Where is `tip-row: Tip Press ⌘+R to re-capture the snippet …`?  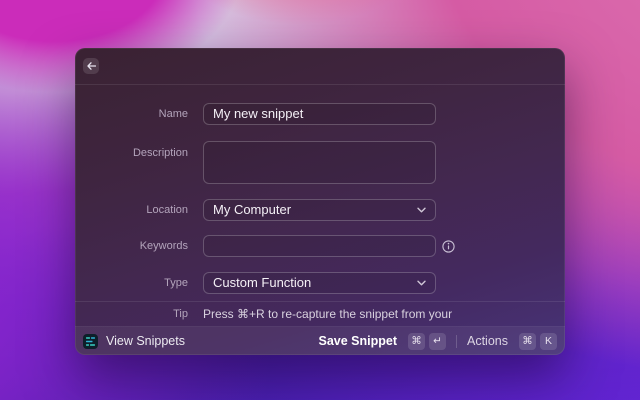
tip-row: Tip Press ⌘+R to re-capture the snippet … is located at coordinates (320, 314).